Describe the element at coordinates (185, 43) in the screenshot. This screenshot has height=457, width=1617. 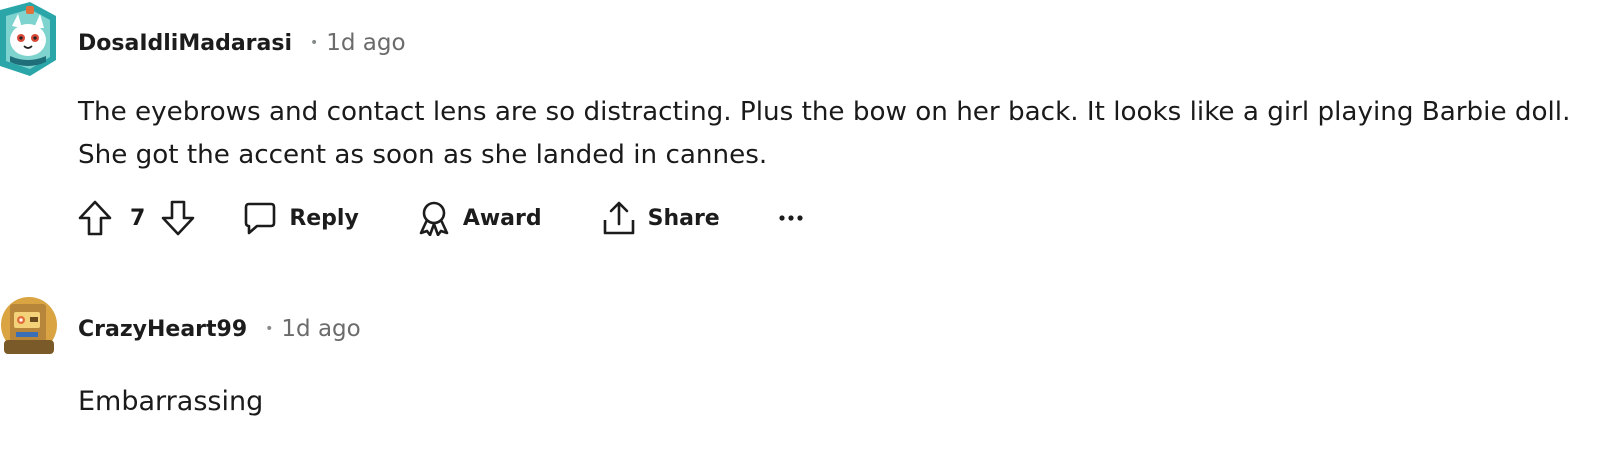
I see `username-link: DosaIdliMadarasi` at that location.